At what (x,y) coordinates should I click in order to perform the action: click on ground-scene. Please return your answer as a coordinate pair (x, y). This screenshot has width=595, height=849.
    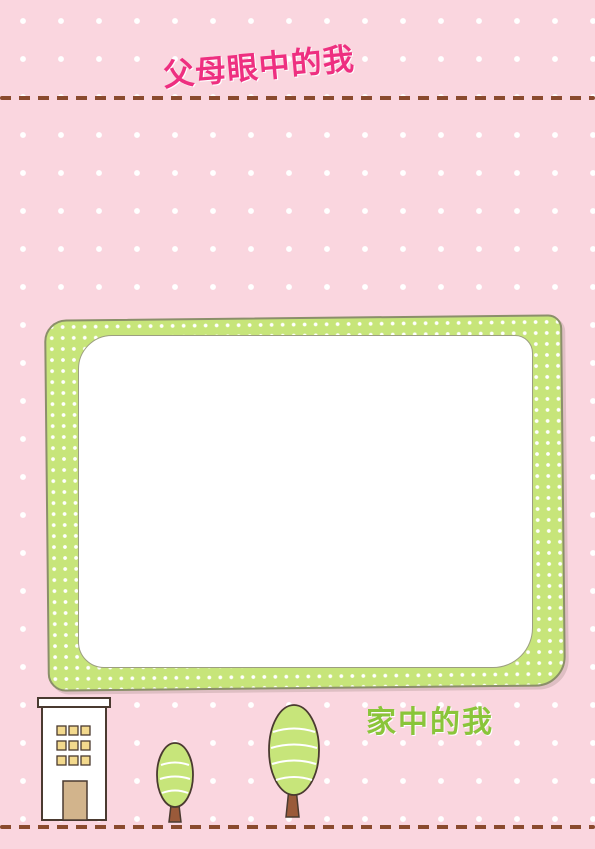
    Looking at the image, I should click on (178, 760).